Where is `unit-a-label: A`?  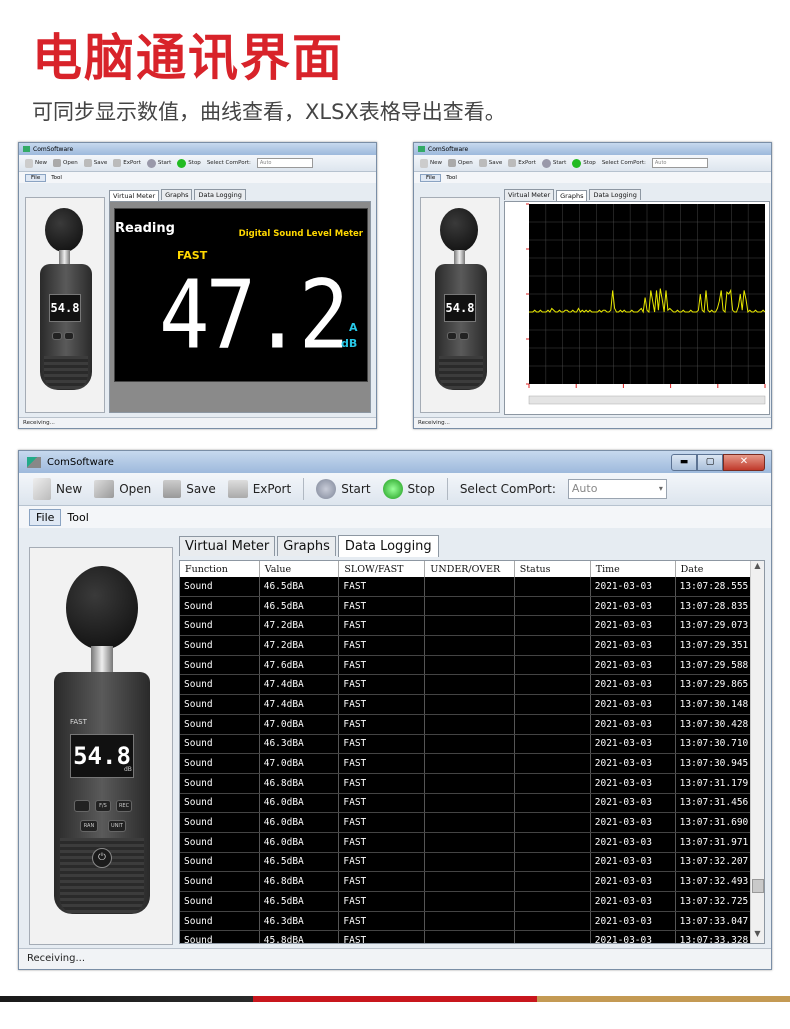
unit-a-label: A is located at coordinates (353, 327).